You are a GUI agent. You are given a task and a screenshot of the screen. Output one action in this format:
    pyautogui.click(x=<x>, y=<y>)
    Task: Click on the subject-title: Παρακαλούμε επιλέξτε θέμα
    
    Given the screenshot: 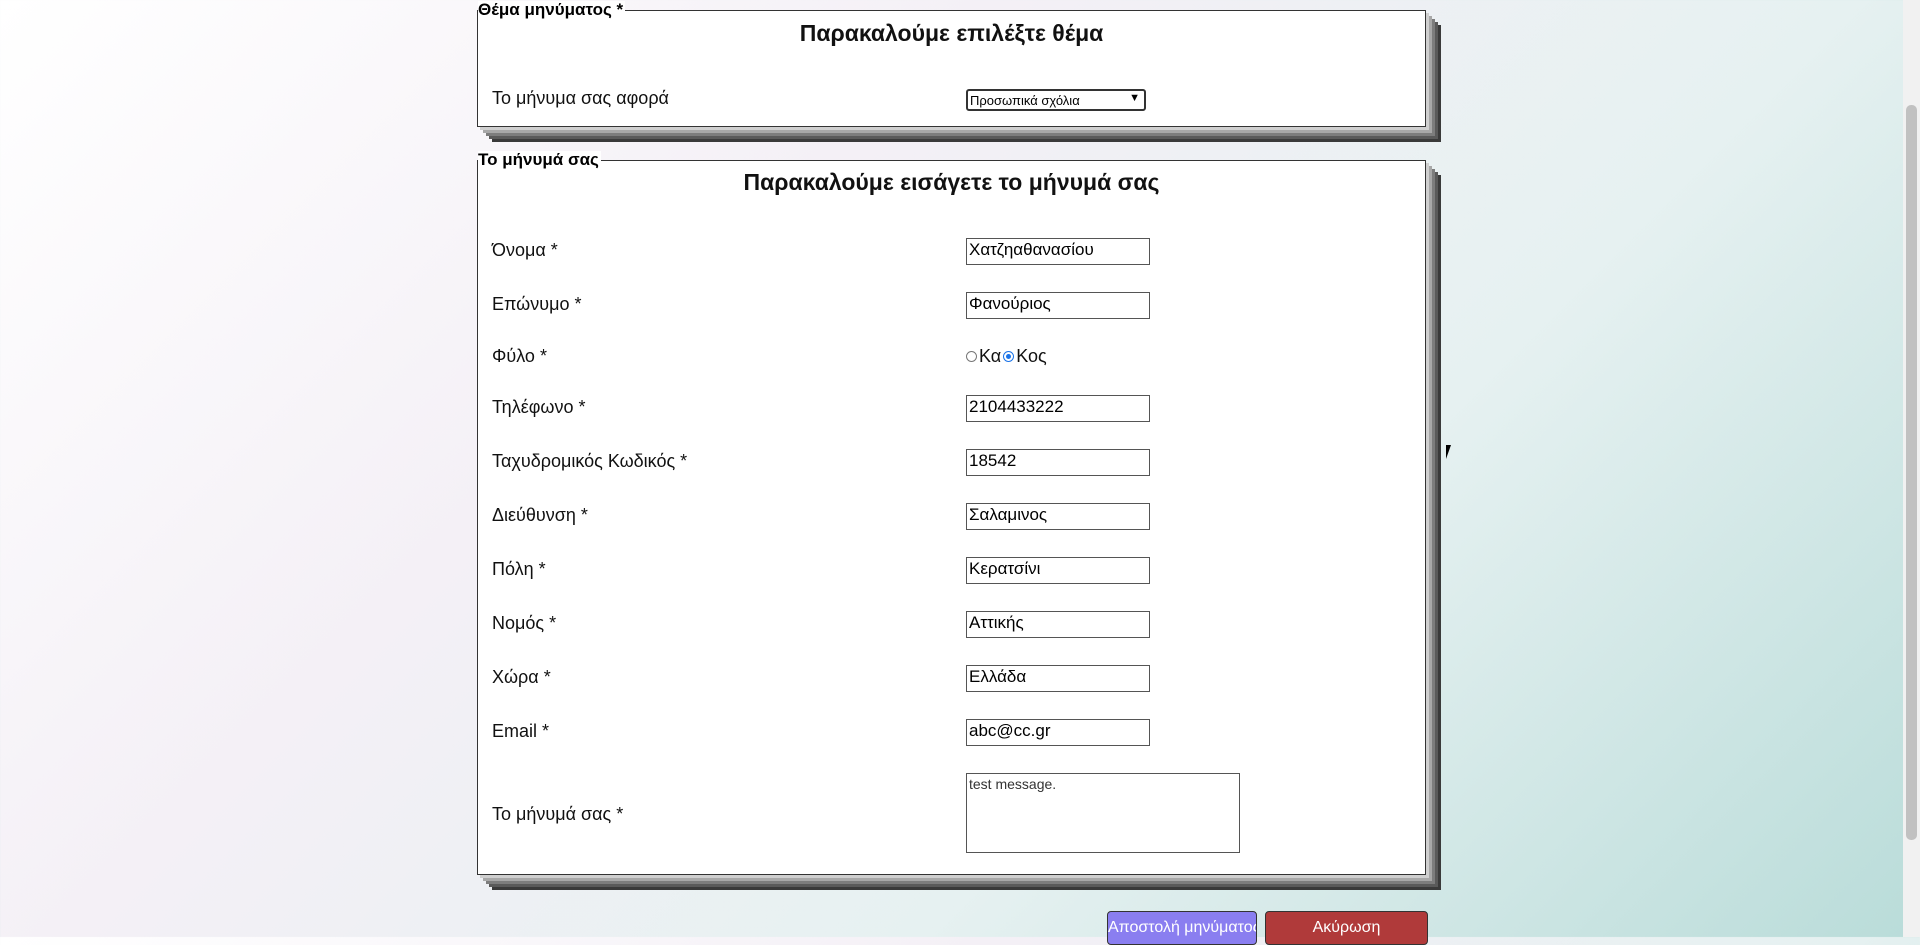 What is the action you would take?
    pyautogui.click(x=951, y=33)
    